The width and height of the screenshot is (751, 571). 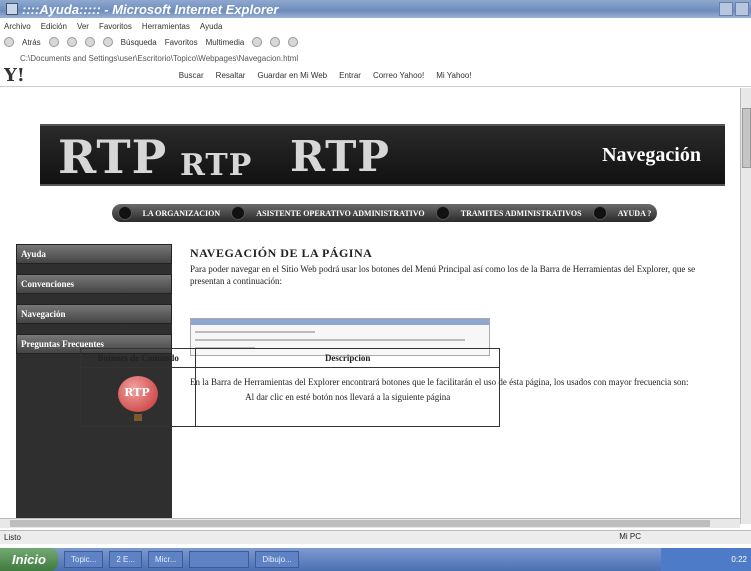 What do you see at coordinates (107, 42) in the screenshot?
I see `home-icon` at bounding box center [107, 42].